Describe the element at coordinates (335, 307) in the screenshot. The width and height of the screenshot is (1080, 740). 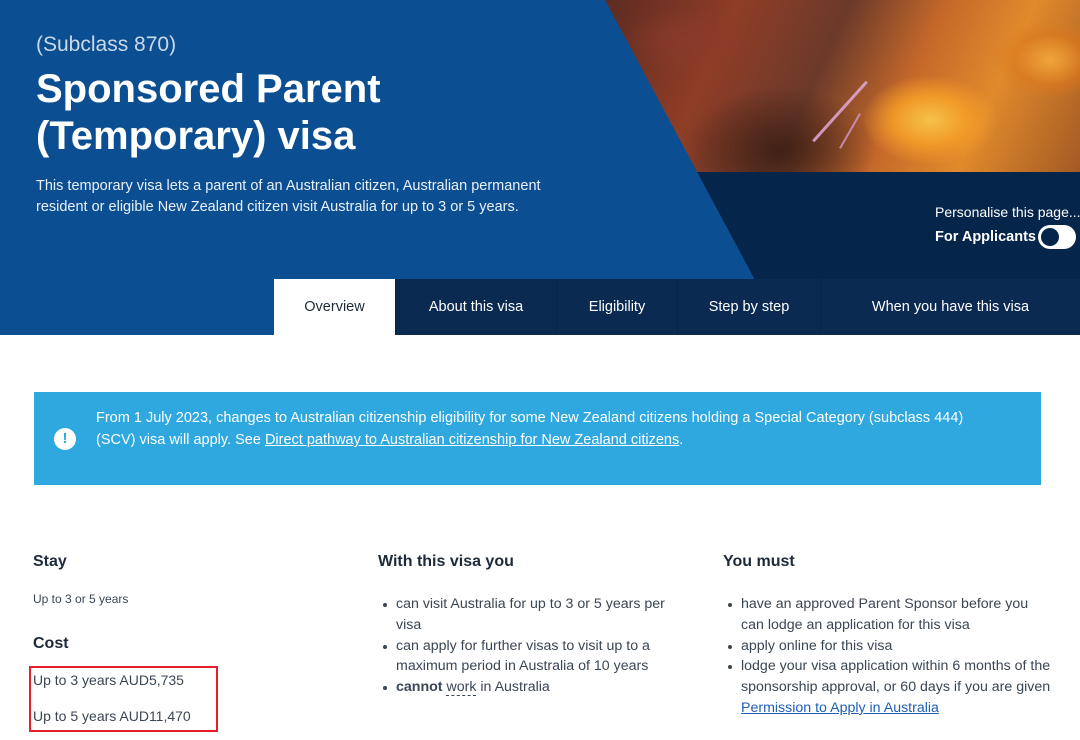
I see `tab-overview: Overview` at that location.